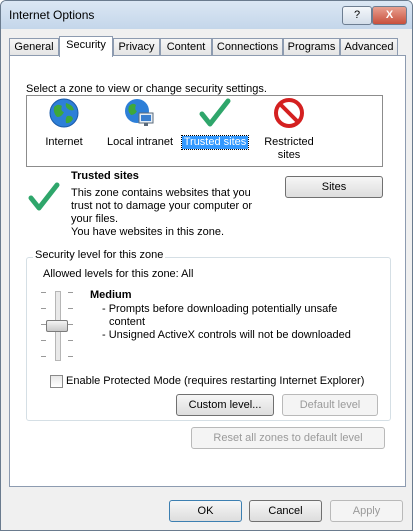  What do you see at coordinates (389, 15) in the screenshot?
I see `close-button: X` at bounding box center [389, 15].